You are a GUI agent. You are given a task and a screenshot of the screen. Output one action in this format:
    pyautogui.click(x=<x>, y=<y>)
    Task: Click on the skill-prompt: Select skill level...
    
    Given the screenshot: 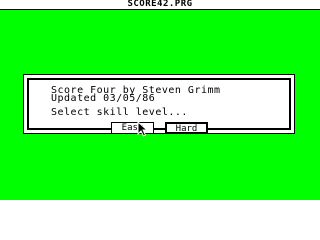 What is the action you would take?
    pyautogui.click(x=119, y=112)
    